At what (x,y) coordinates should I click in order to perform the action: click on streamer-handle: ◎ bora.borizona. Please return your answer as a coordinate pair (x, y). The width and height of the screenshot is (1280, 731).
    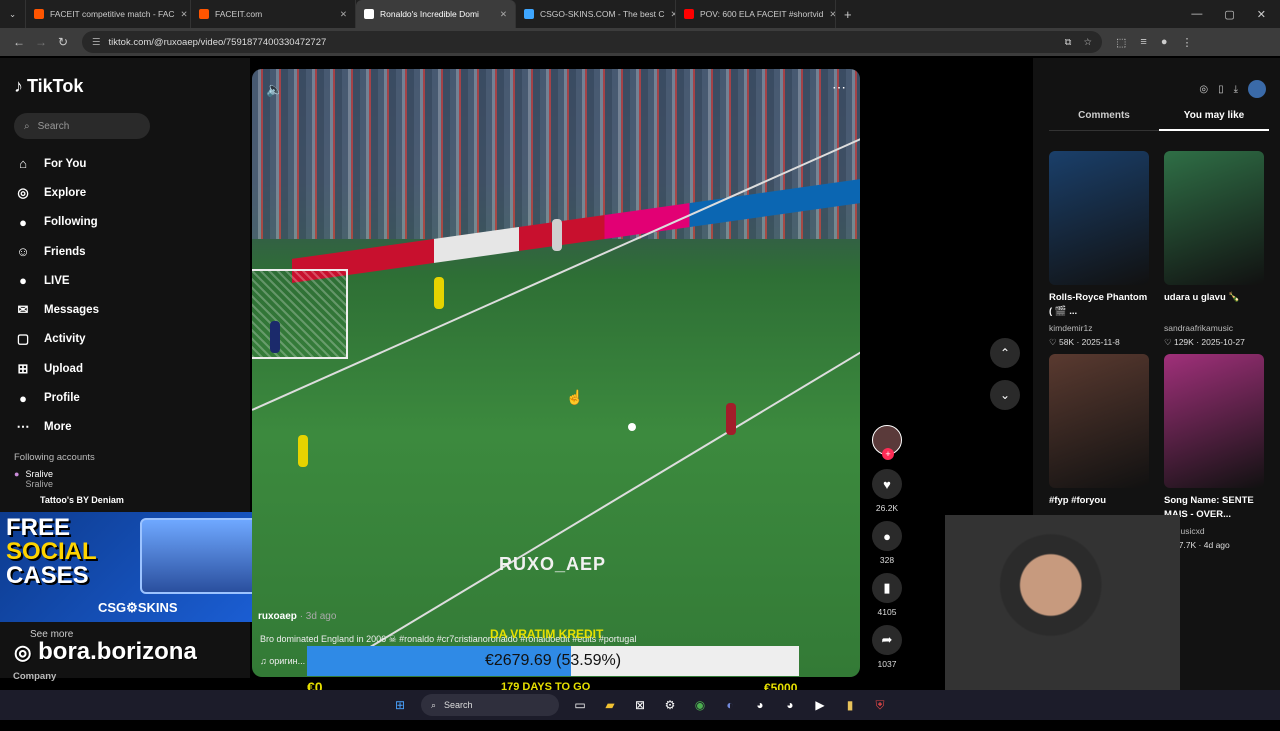
    Looking at the image, I should click on (105, 651).